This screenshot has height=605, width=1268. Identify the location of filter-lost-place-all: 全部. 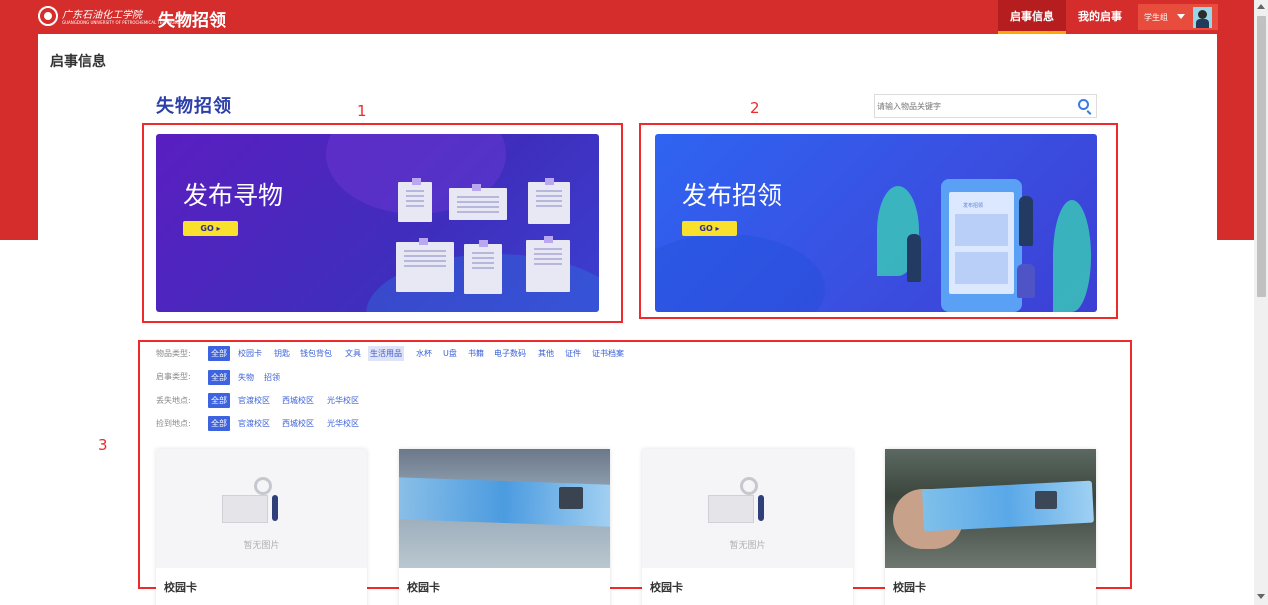
(219, 400).